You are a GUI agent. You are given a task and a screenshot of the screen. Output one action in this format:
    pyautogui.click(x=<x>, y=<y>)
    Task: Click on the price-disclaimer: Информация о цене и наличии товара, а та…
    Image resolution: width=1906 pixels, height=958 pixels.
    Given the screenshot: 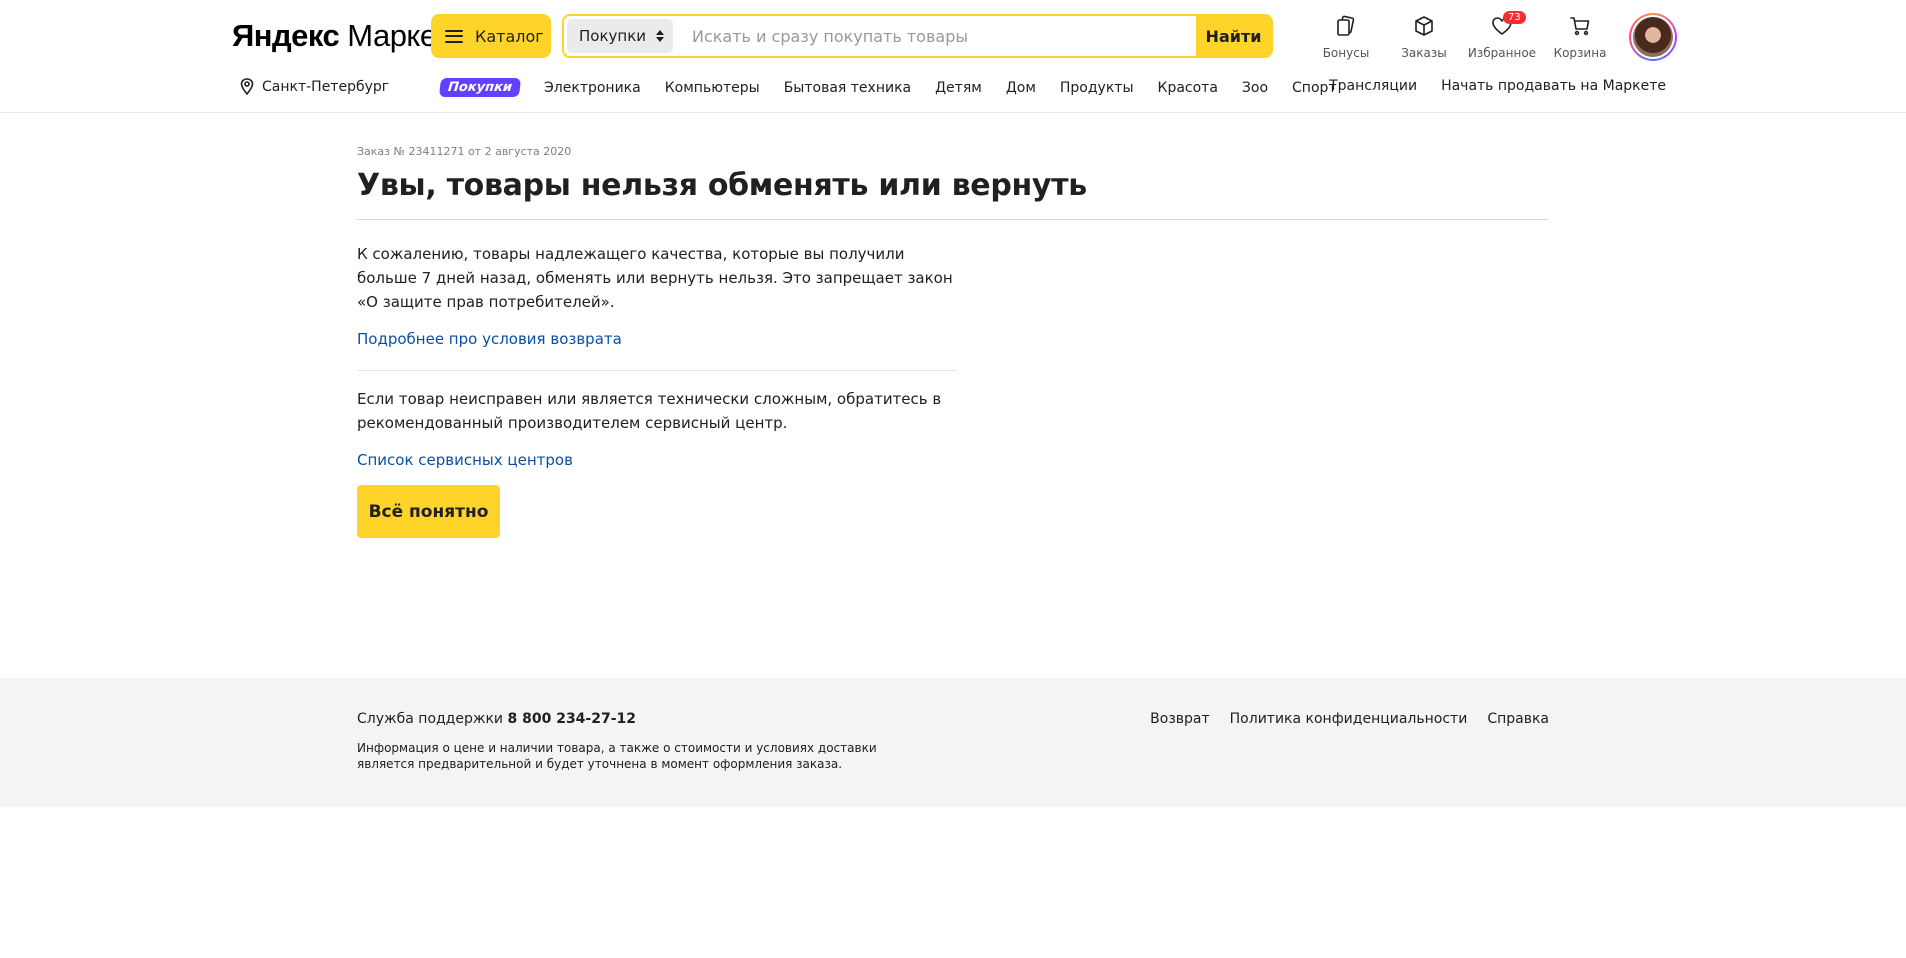 What is the action you would take?
    pyautogui.click(x=617, y=756)
    